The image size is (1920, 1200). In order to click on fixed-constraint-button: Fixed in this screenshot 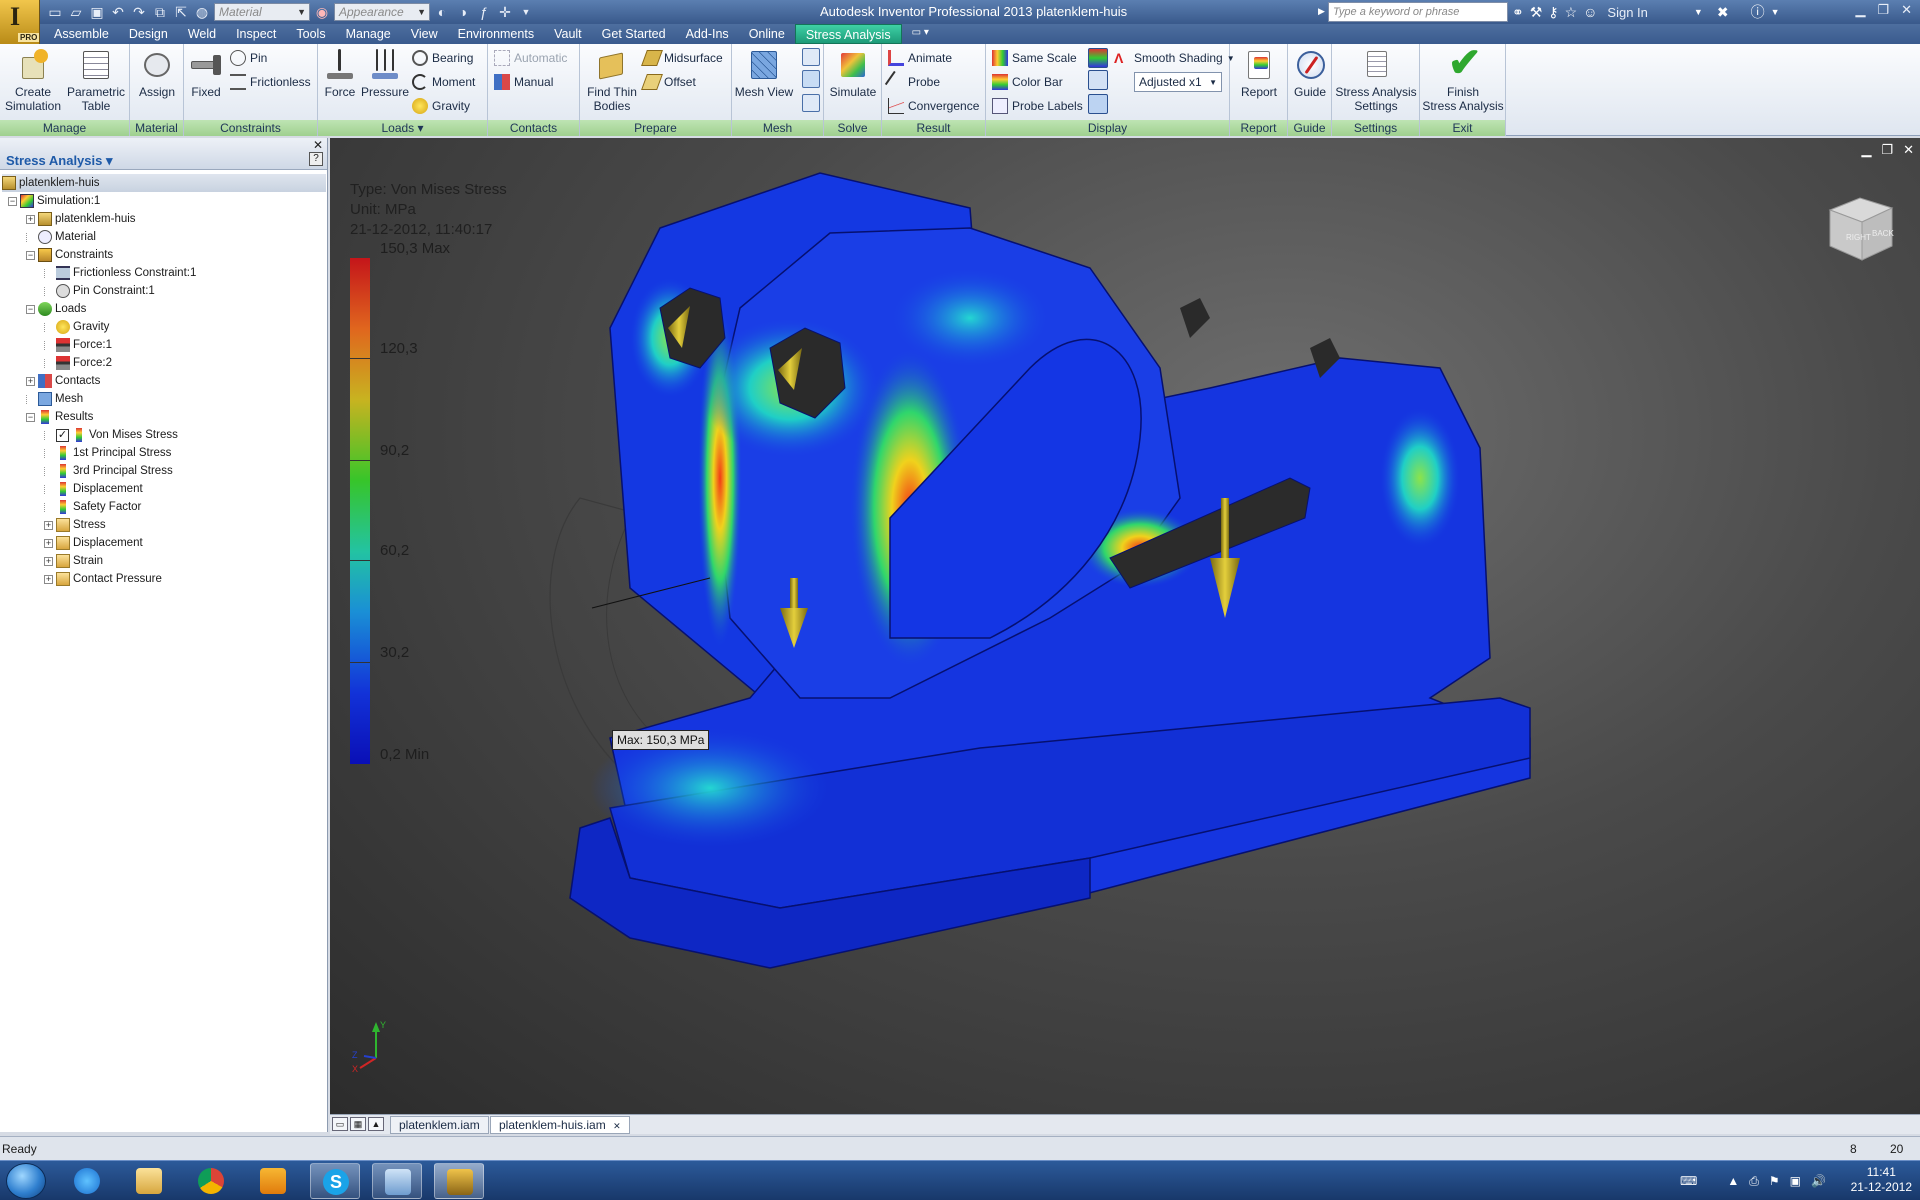, I will do `click(206, 73)`.